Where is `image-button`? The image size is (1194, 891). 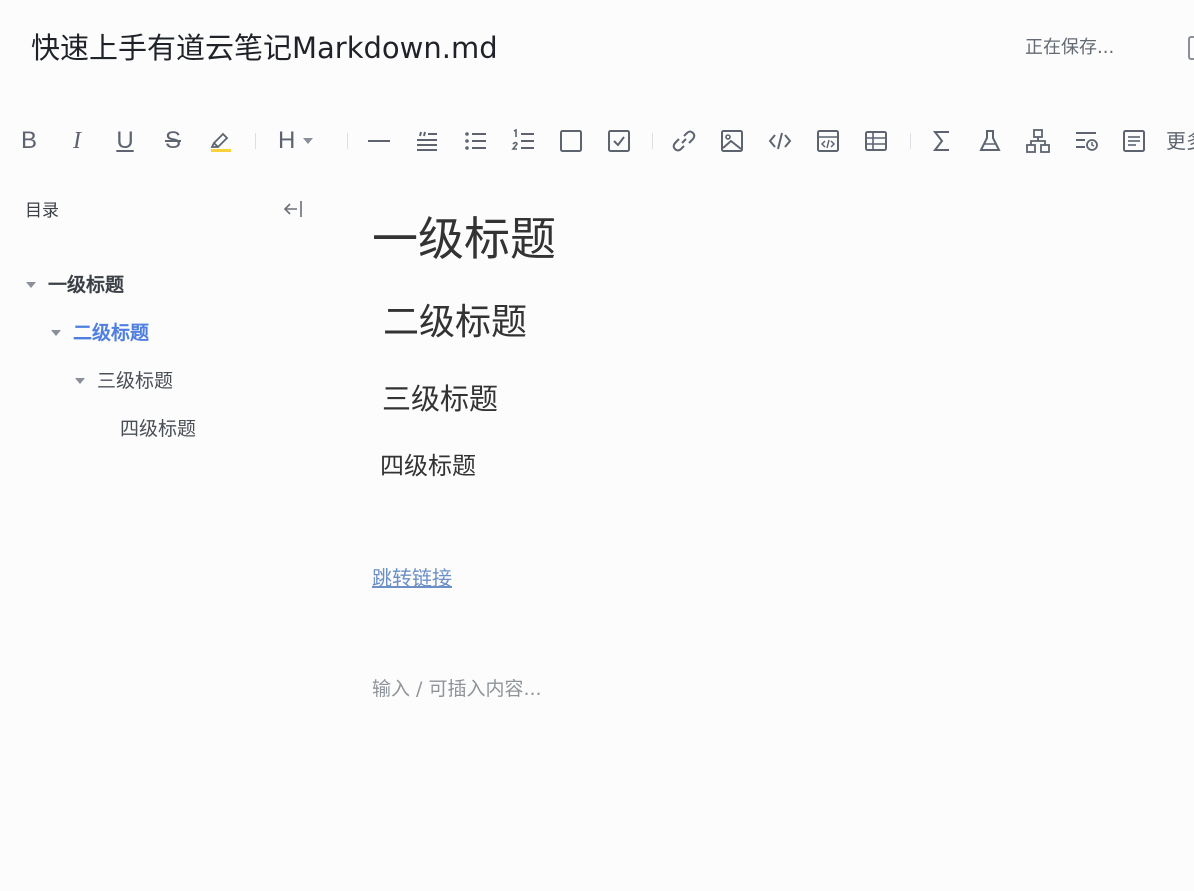 image-button is located at coordinates (732, 141).